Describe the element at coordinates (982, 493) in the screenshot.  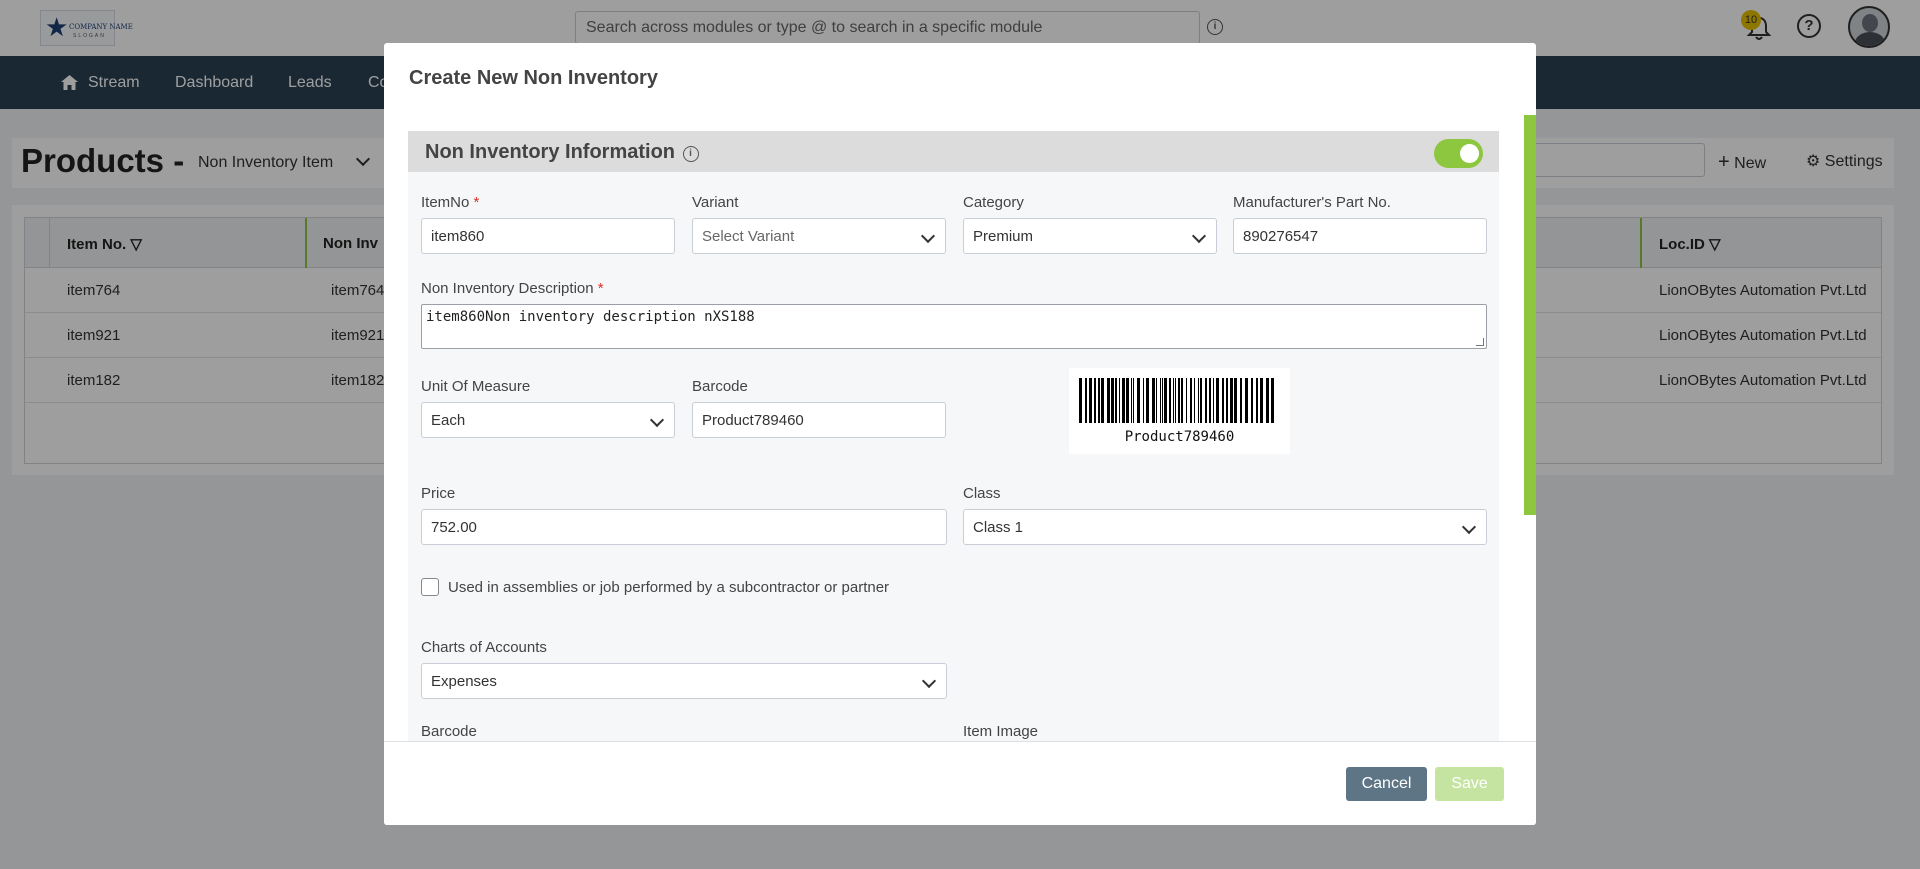
I see `class-label: Class` at that location.